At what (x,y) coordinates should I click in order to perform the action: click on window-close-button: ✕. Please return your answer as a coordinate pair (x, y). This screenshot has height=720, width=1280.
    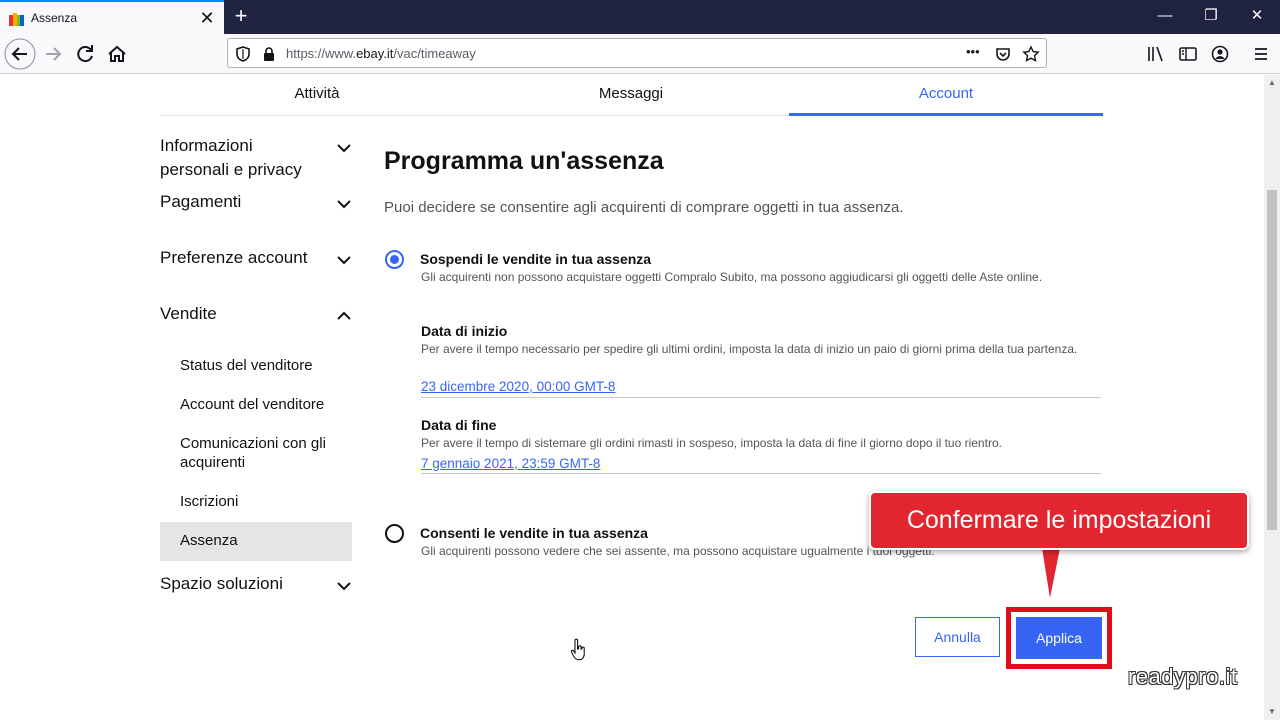
    Looking at the image, I should click on (1257, 16).